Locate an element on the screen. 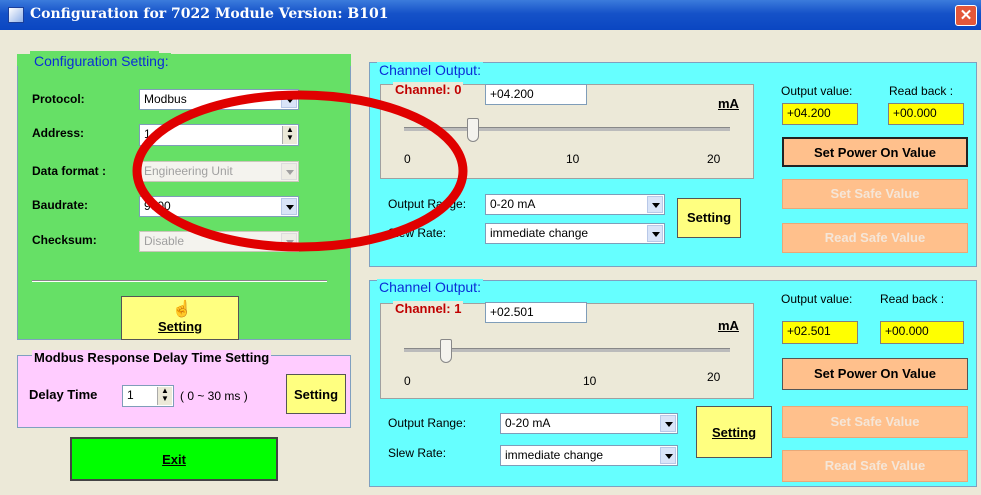 The image size is (981, 495). close-button: ✕ is located at coordinates (966, 15).